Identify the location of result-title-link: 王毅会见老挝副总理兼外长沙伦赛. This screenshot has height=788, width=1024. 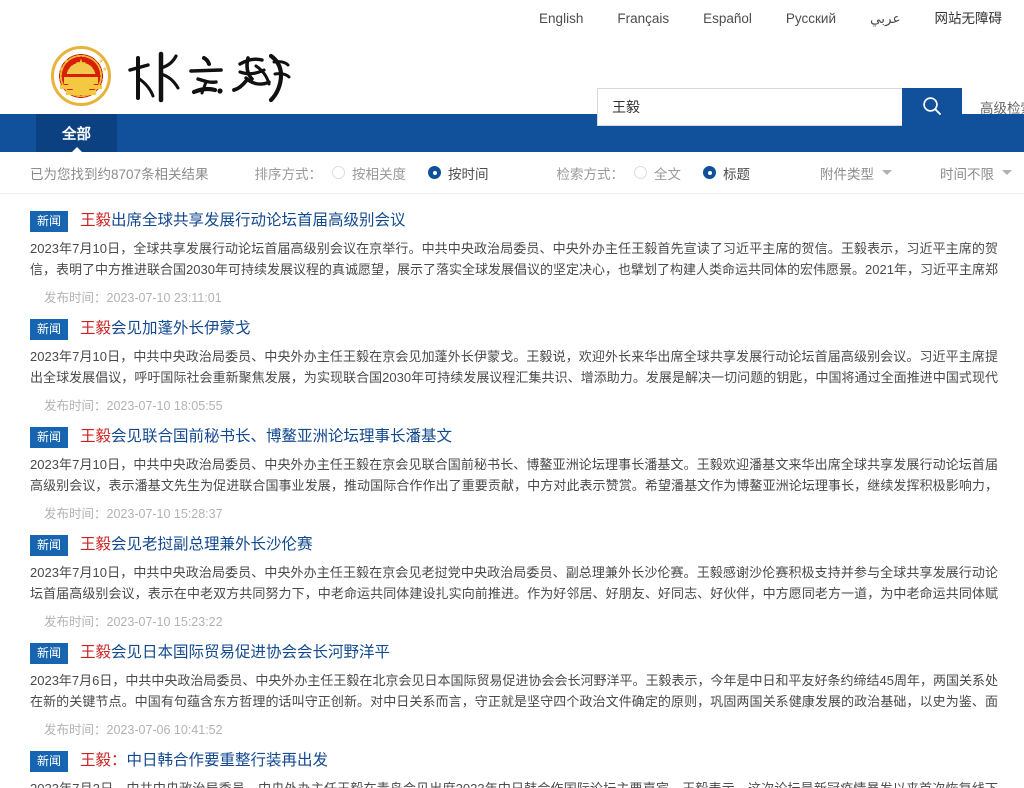
(196, 545).